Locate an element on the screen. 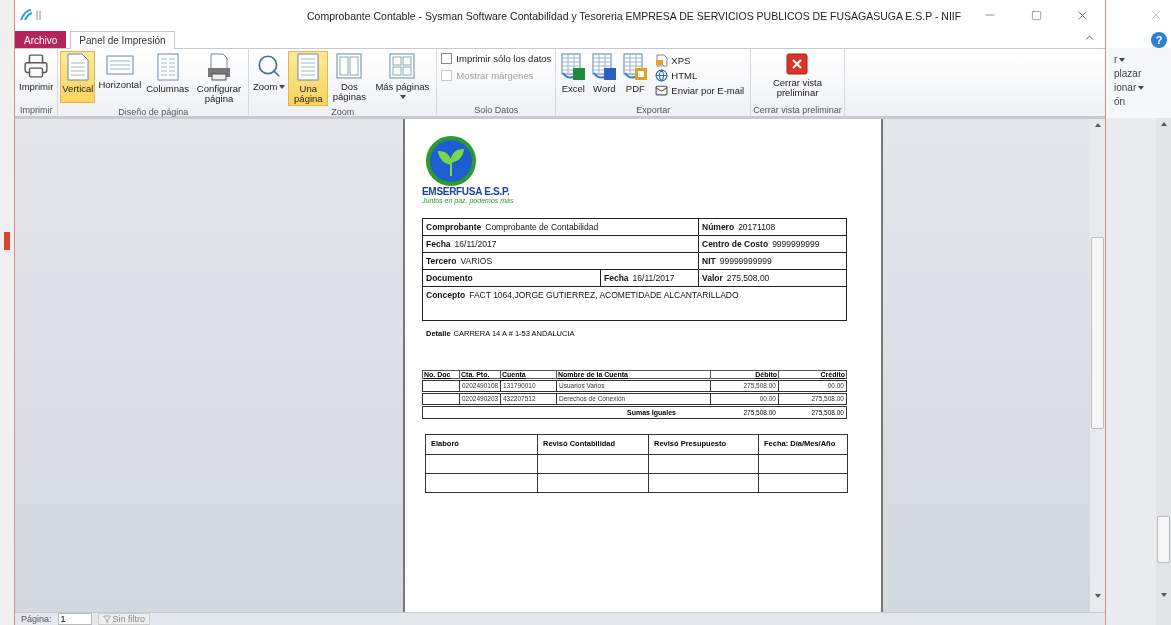 Image resolution: width=1171 pixels, height=625 pixels. page-setup-icon is located at coordinates (219, 67).